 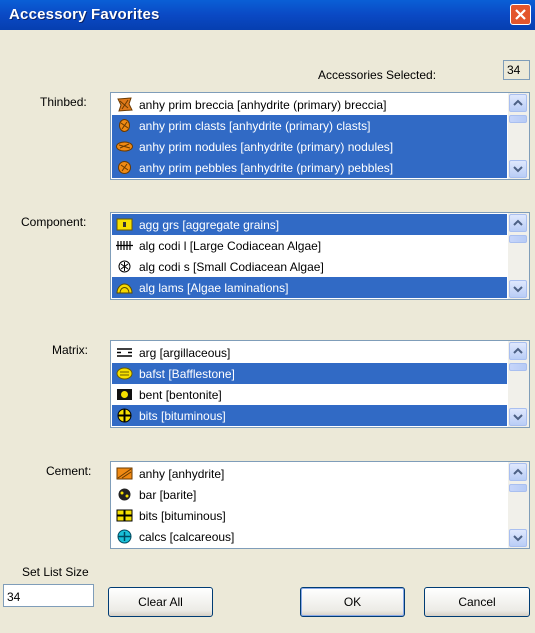 I want to click on anhydrite-pebbles-icon, so click(x=124, y=167).